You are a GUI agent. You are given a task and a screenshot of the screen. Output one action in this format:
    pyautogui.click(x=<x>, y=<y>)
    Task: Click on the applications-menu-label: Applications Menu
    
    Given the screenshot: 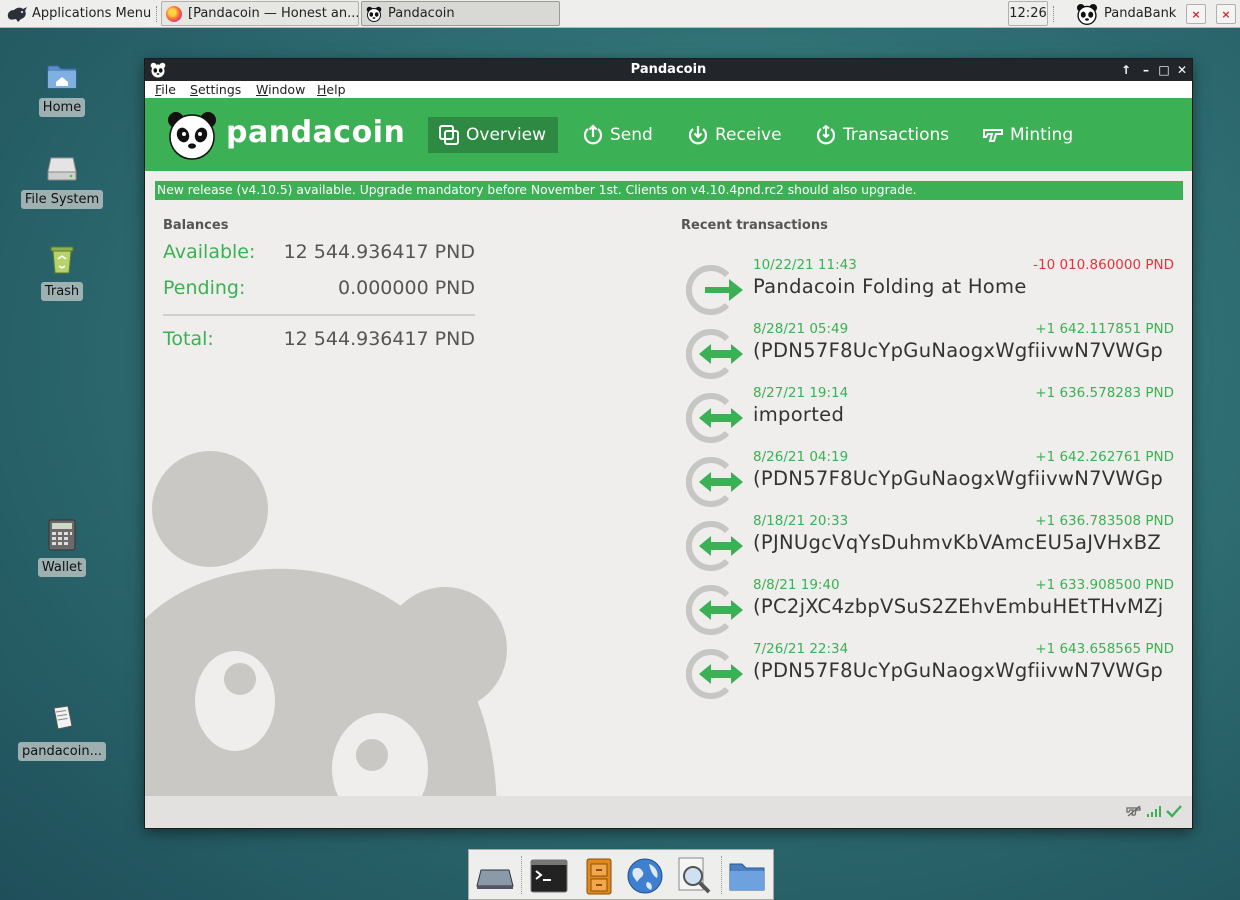 What is the action you would take?
    pyautogui.click(x=92, y=13)
    